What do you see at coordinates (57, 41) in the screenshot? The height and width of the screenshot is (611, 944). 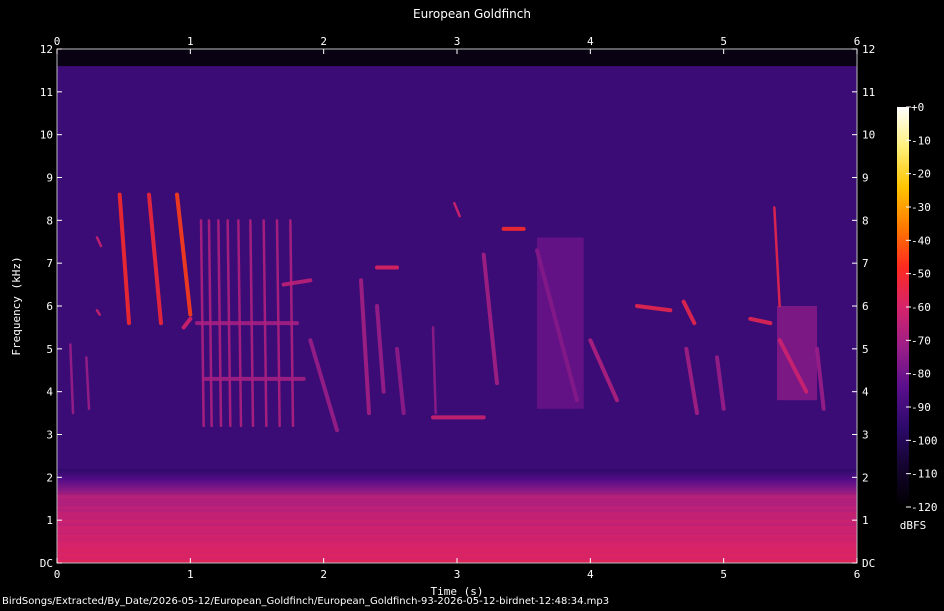 I see `x-tick-label-top: 0` at bounding box center [57, 41].